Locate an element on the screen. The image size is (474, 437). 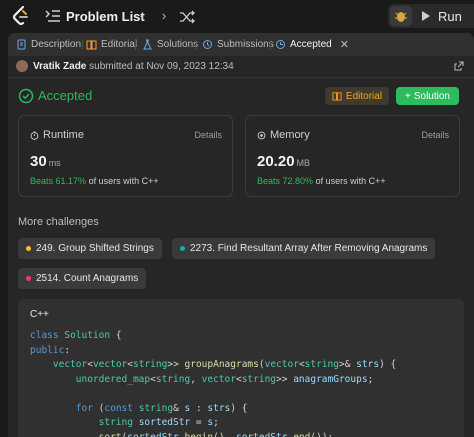
tab-submissions: Submissions is located at coordinates (238, 44).